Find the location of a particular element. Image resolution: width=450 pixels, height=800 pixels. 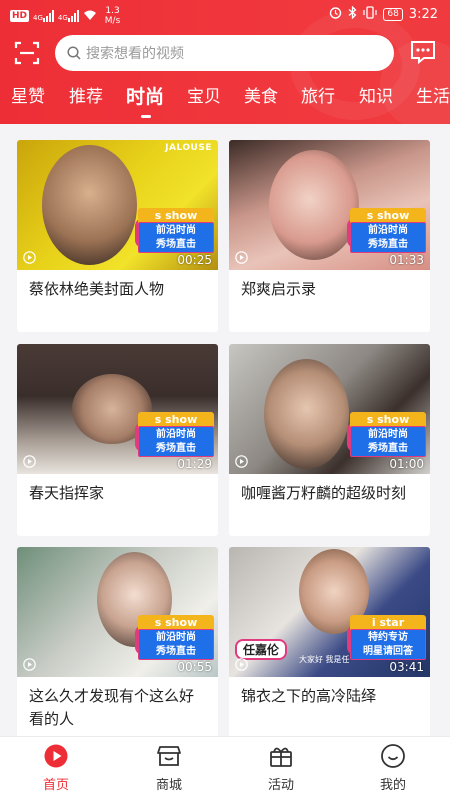

tab-baby: 宝贝 is located at coordinates (204, 97).